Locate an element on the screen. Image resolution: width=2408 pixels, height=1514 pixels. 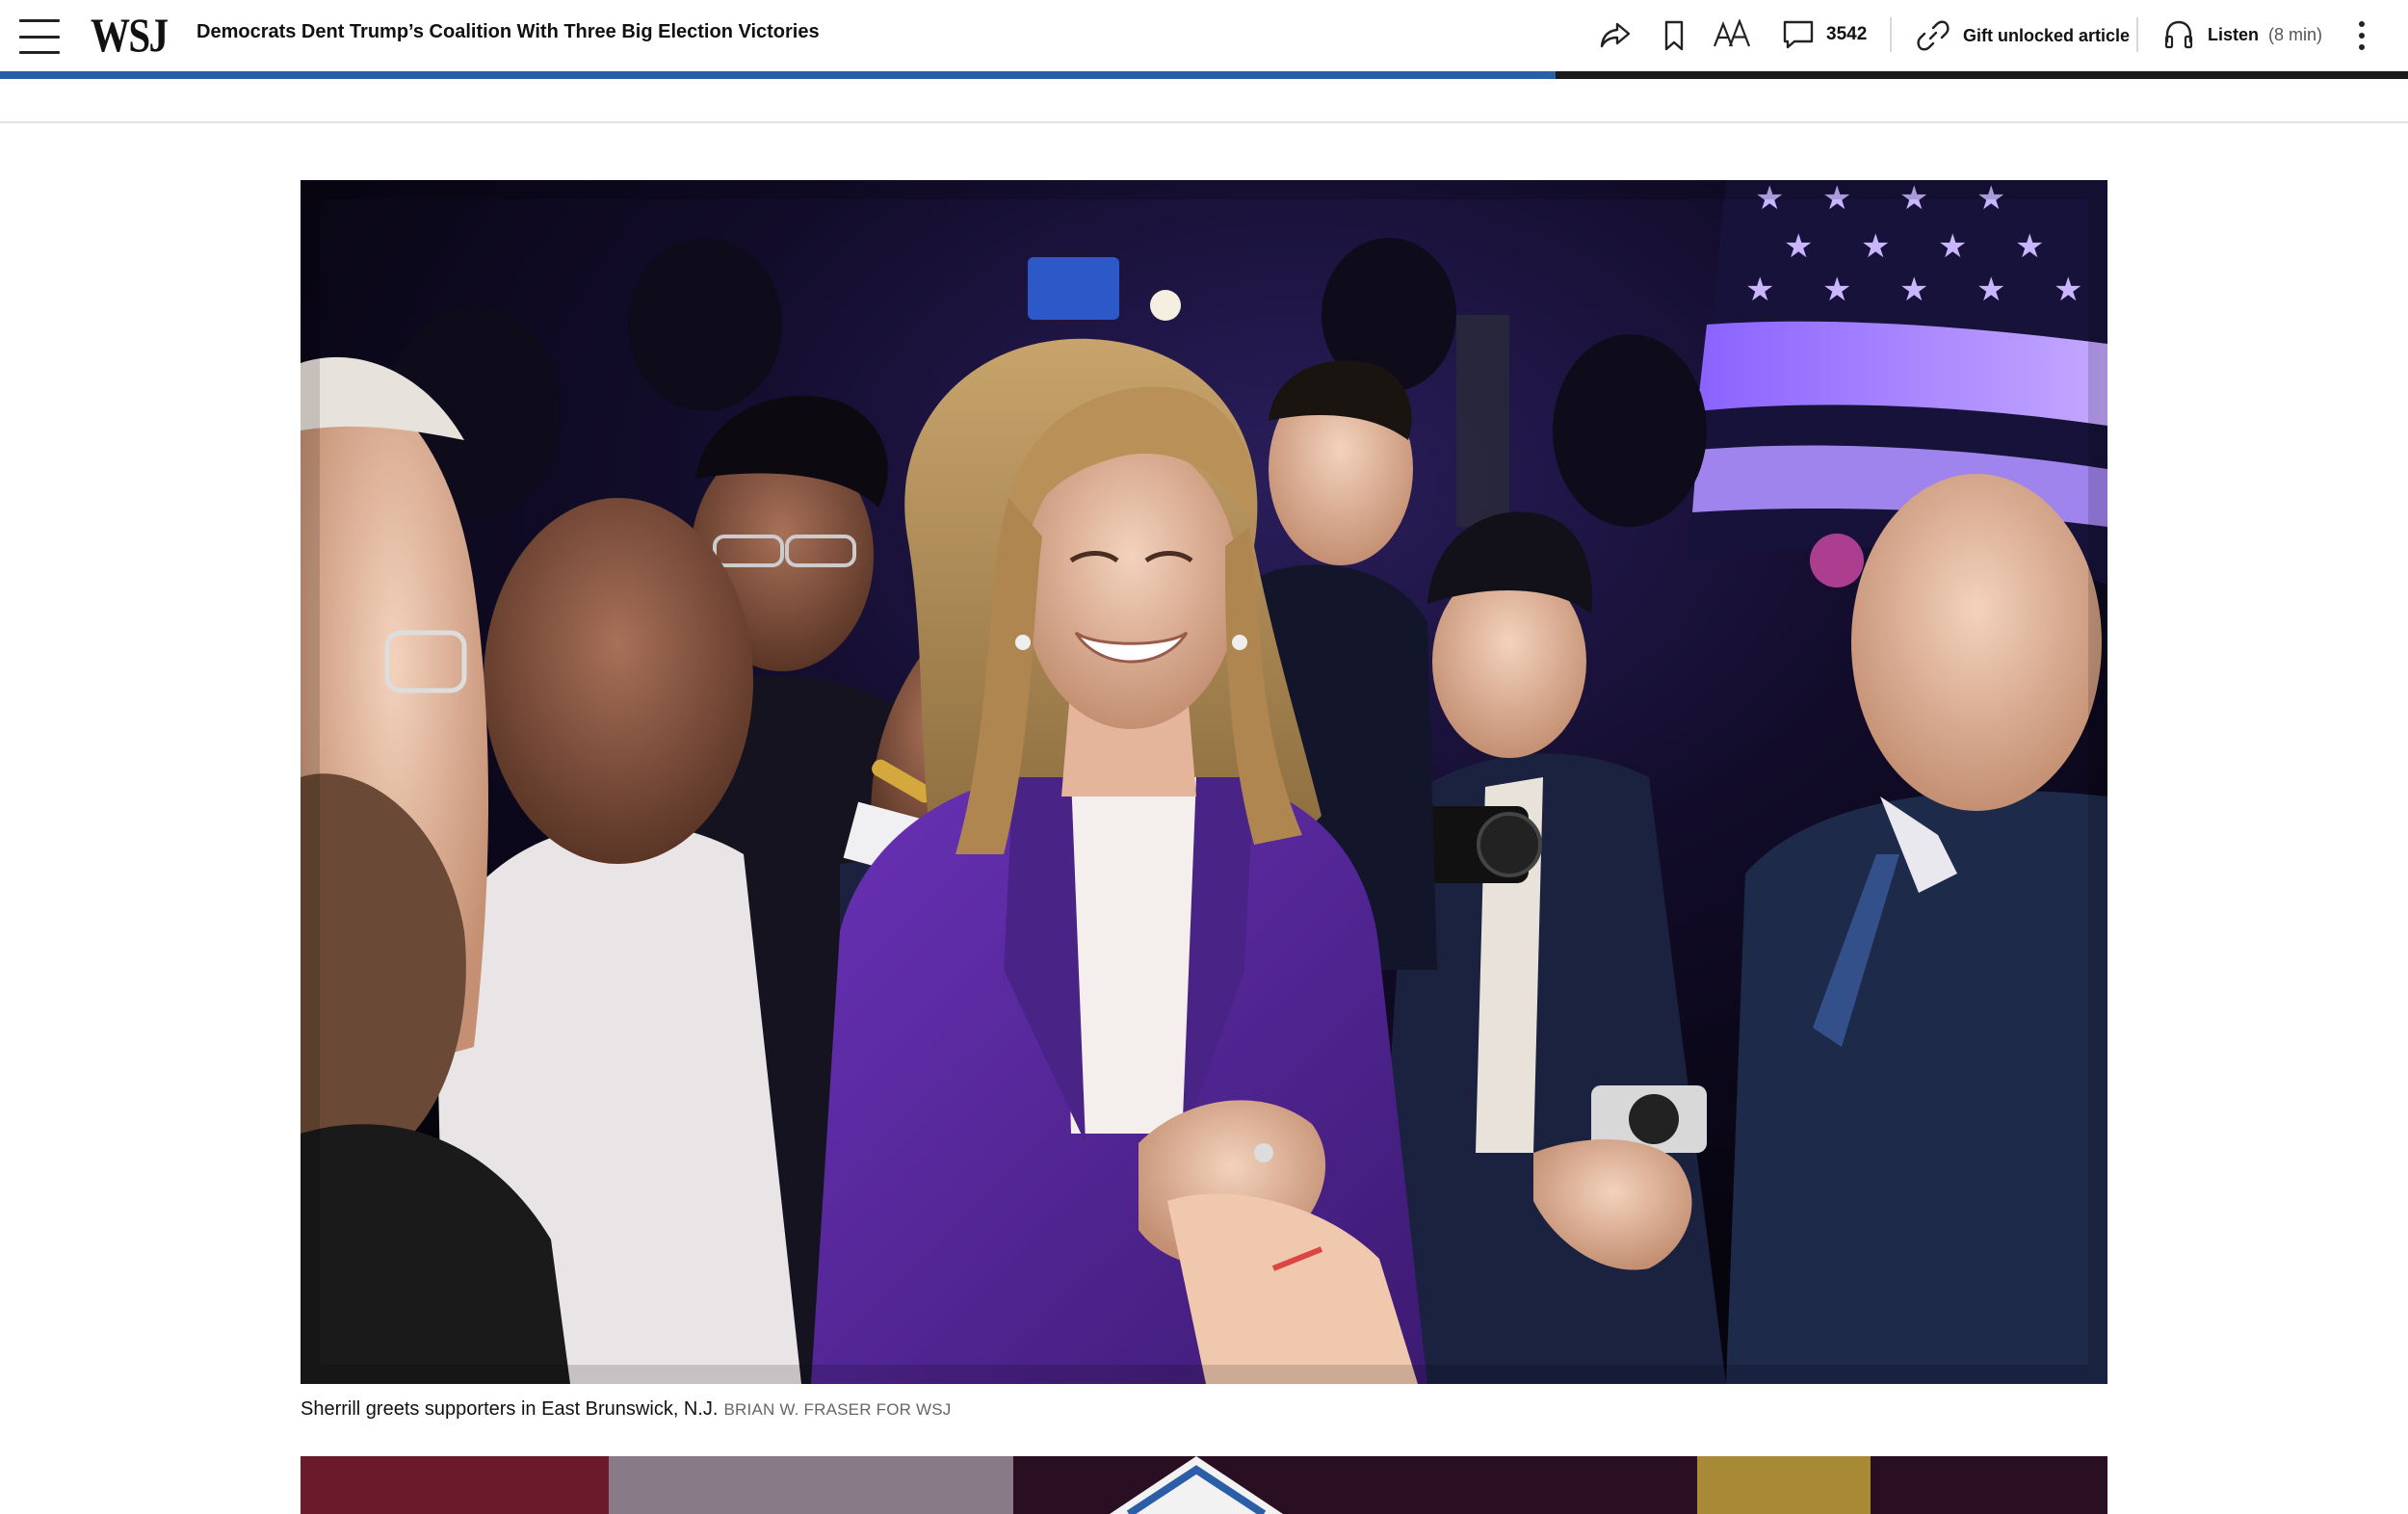
reading-progress-fill is located at coordinates (778, 75).